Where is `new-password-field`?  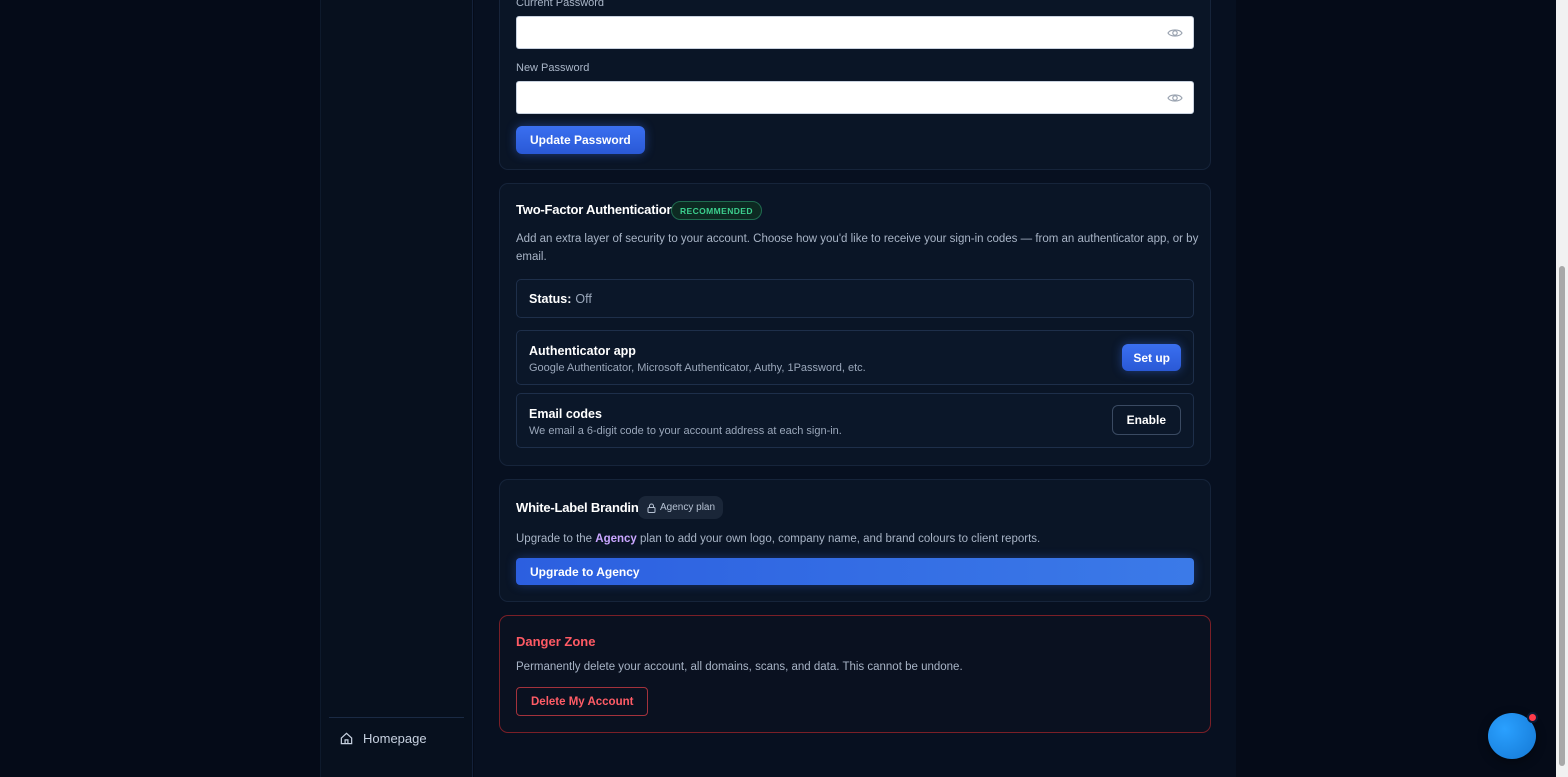 new-password-field is located at coordinates (855, 97).